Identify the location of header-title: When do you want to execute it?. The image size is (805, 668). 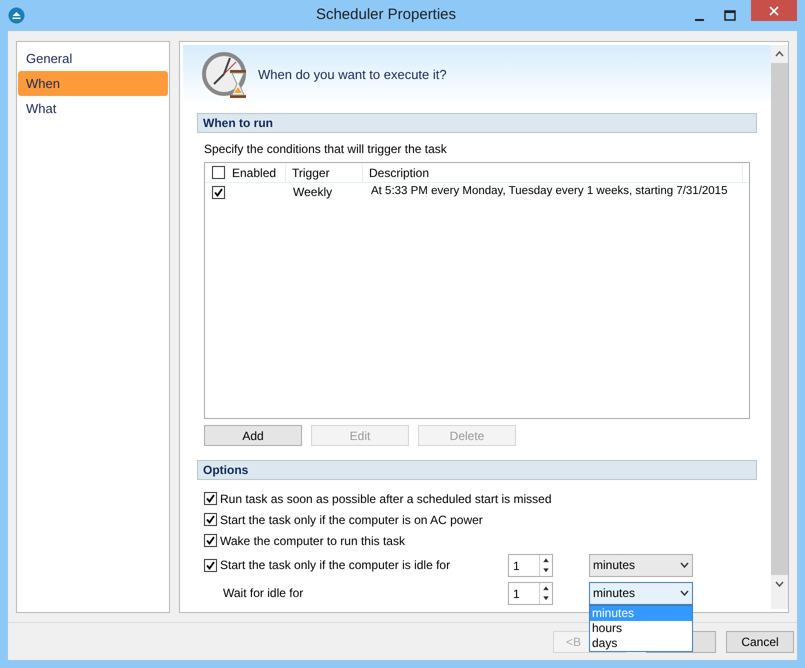
(352, 75).